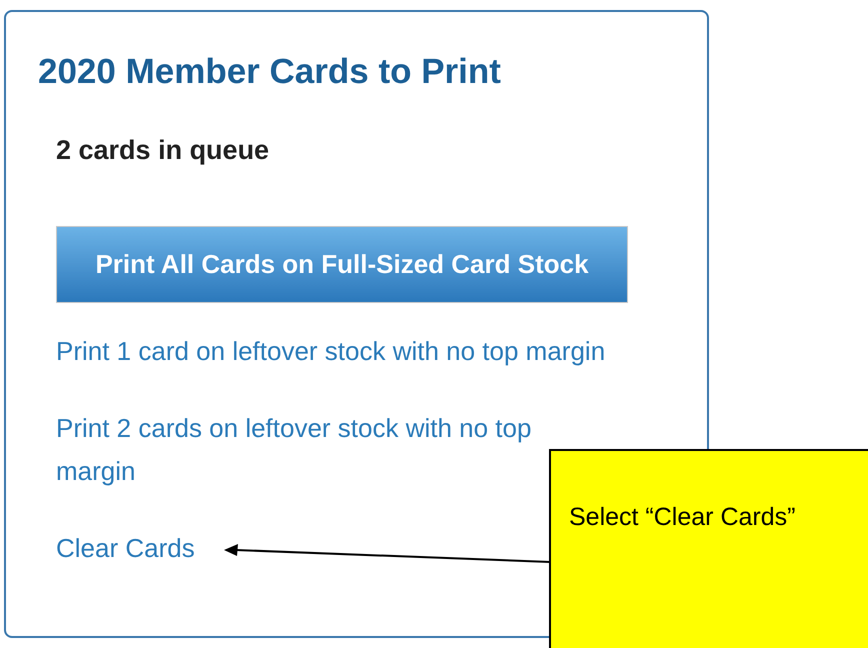 The image size is (868, 648). What do you see at coordinates (331, 351) in the screenshot?
I see `print-option-link: Print 1 card on leftover stock with no top margin` at bounding box center [331, 351].